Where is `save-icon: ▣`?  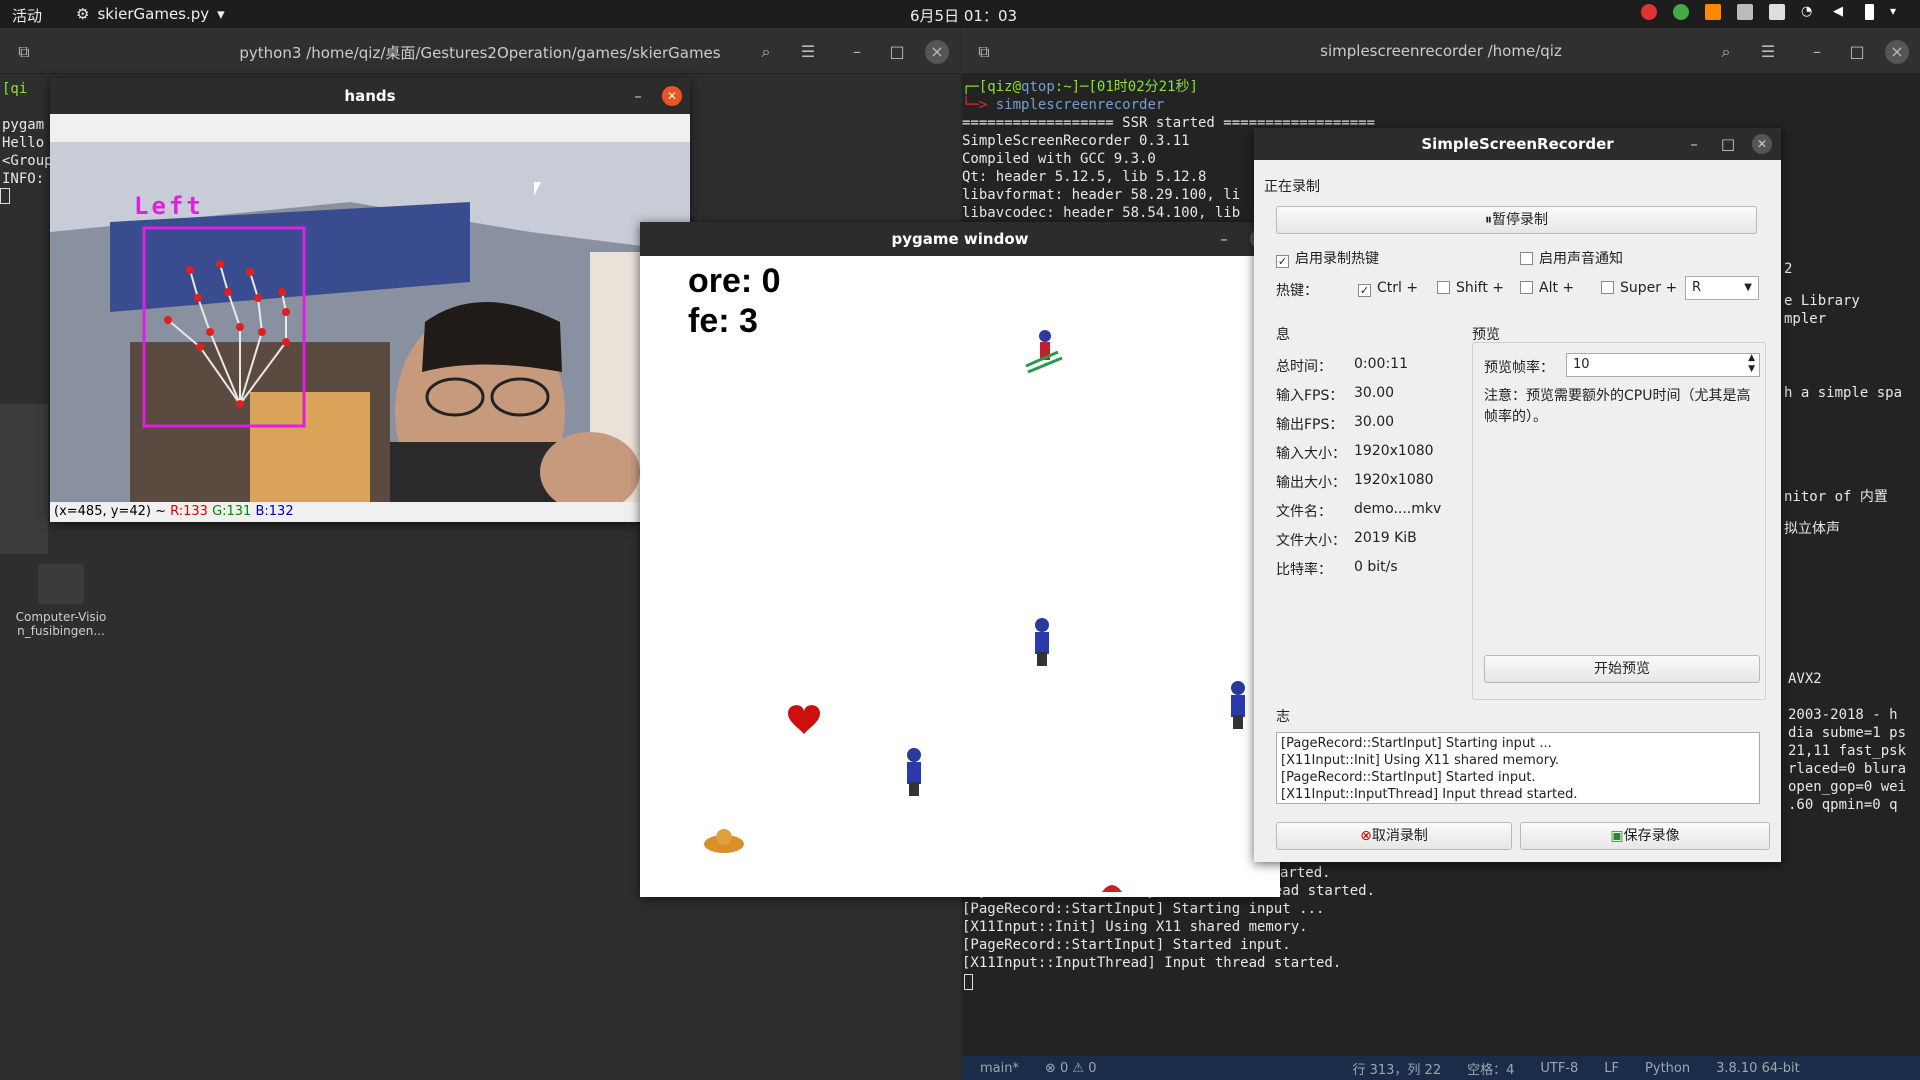
save-icon: ▣ is located at coordinates (1617, 836).